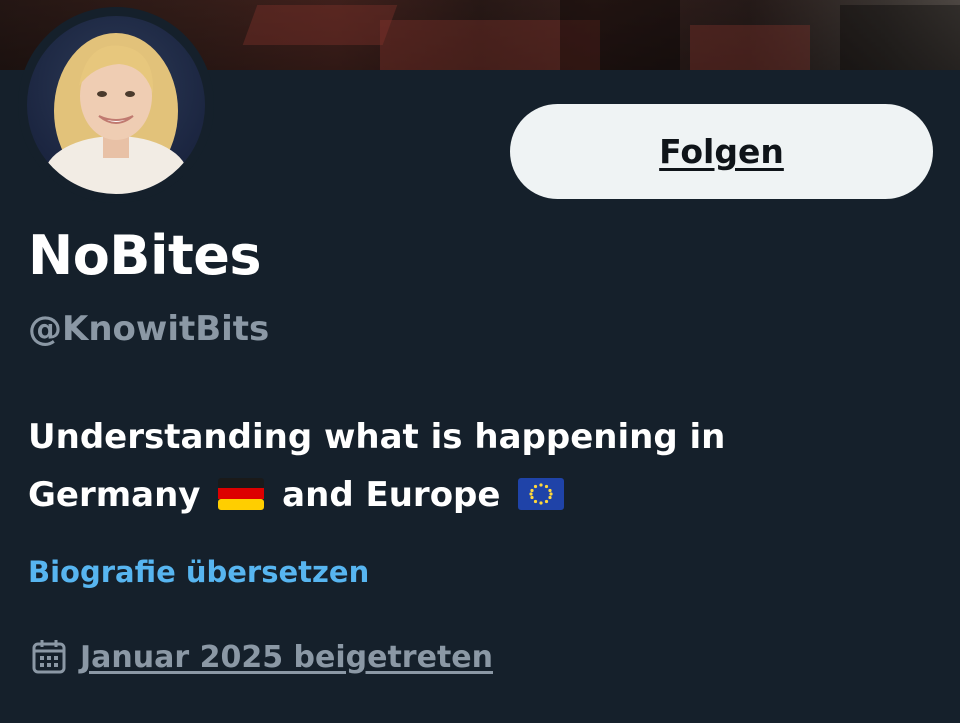 Image resolution: width=960 pixels, height=723 pixels. I want to click on display-name: NoBites, so click(145, 255).